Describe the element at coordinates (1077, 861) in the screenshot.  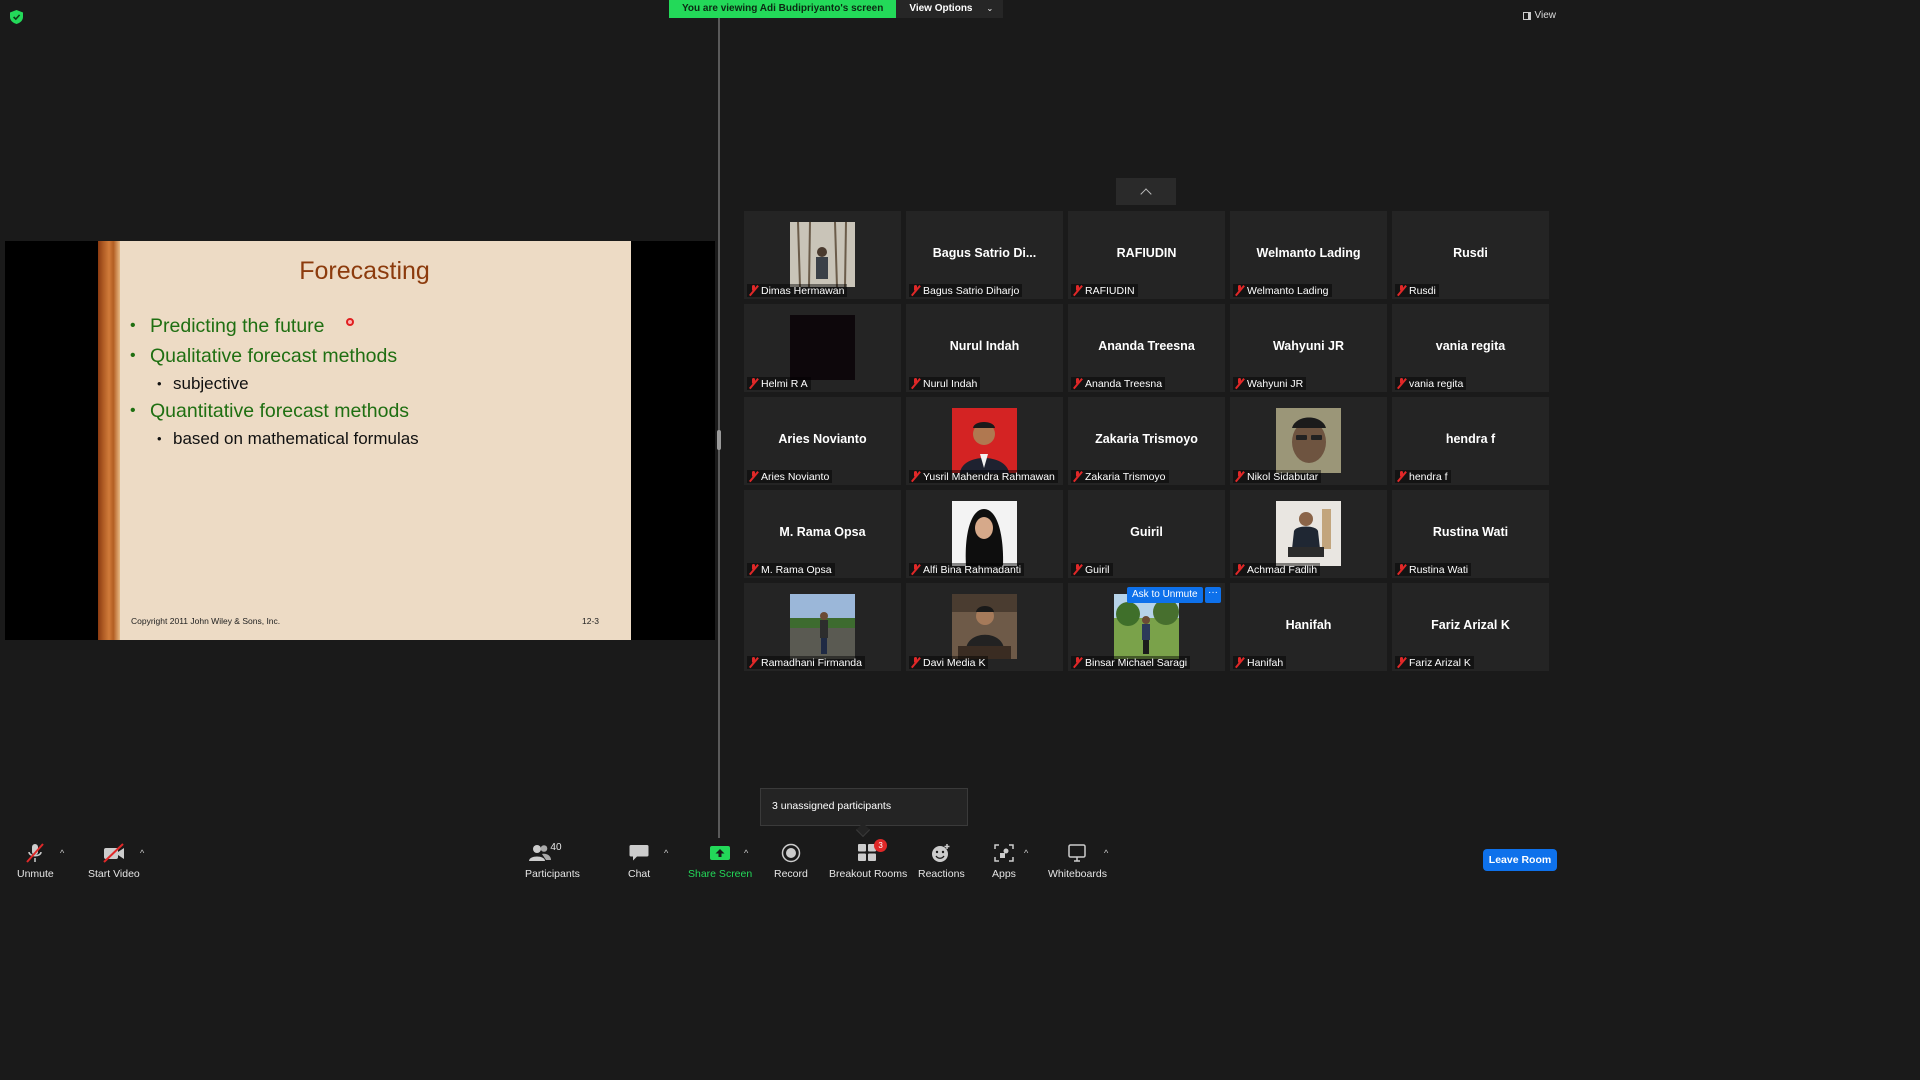
I see `whiteboards-button: Whiteboards` at that location.